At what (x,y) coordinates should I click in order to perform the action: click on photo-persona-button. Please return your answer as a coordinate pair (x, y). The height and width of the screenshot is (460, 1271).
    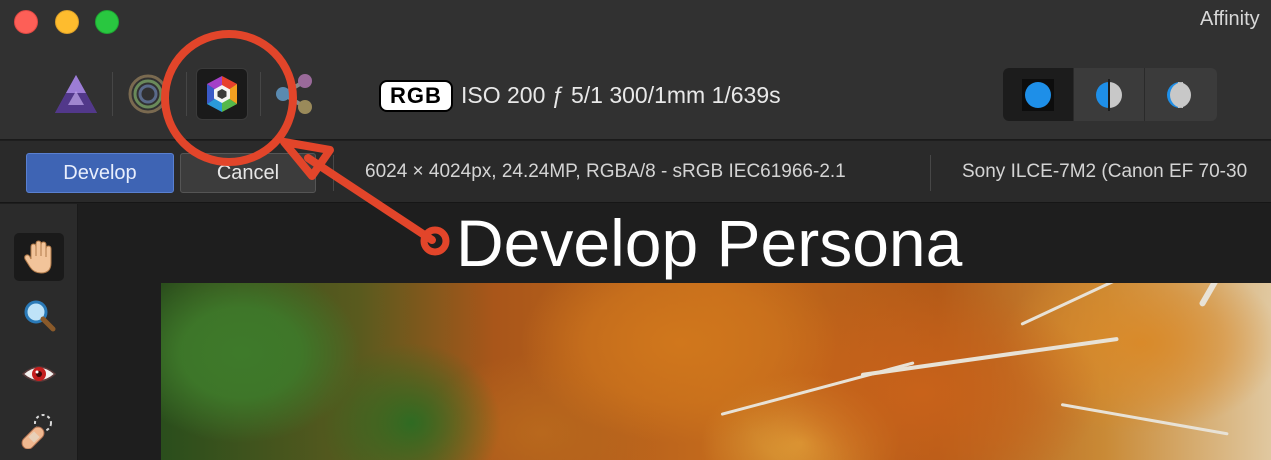
    Looking at the image, I should click on (76, 94).